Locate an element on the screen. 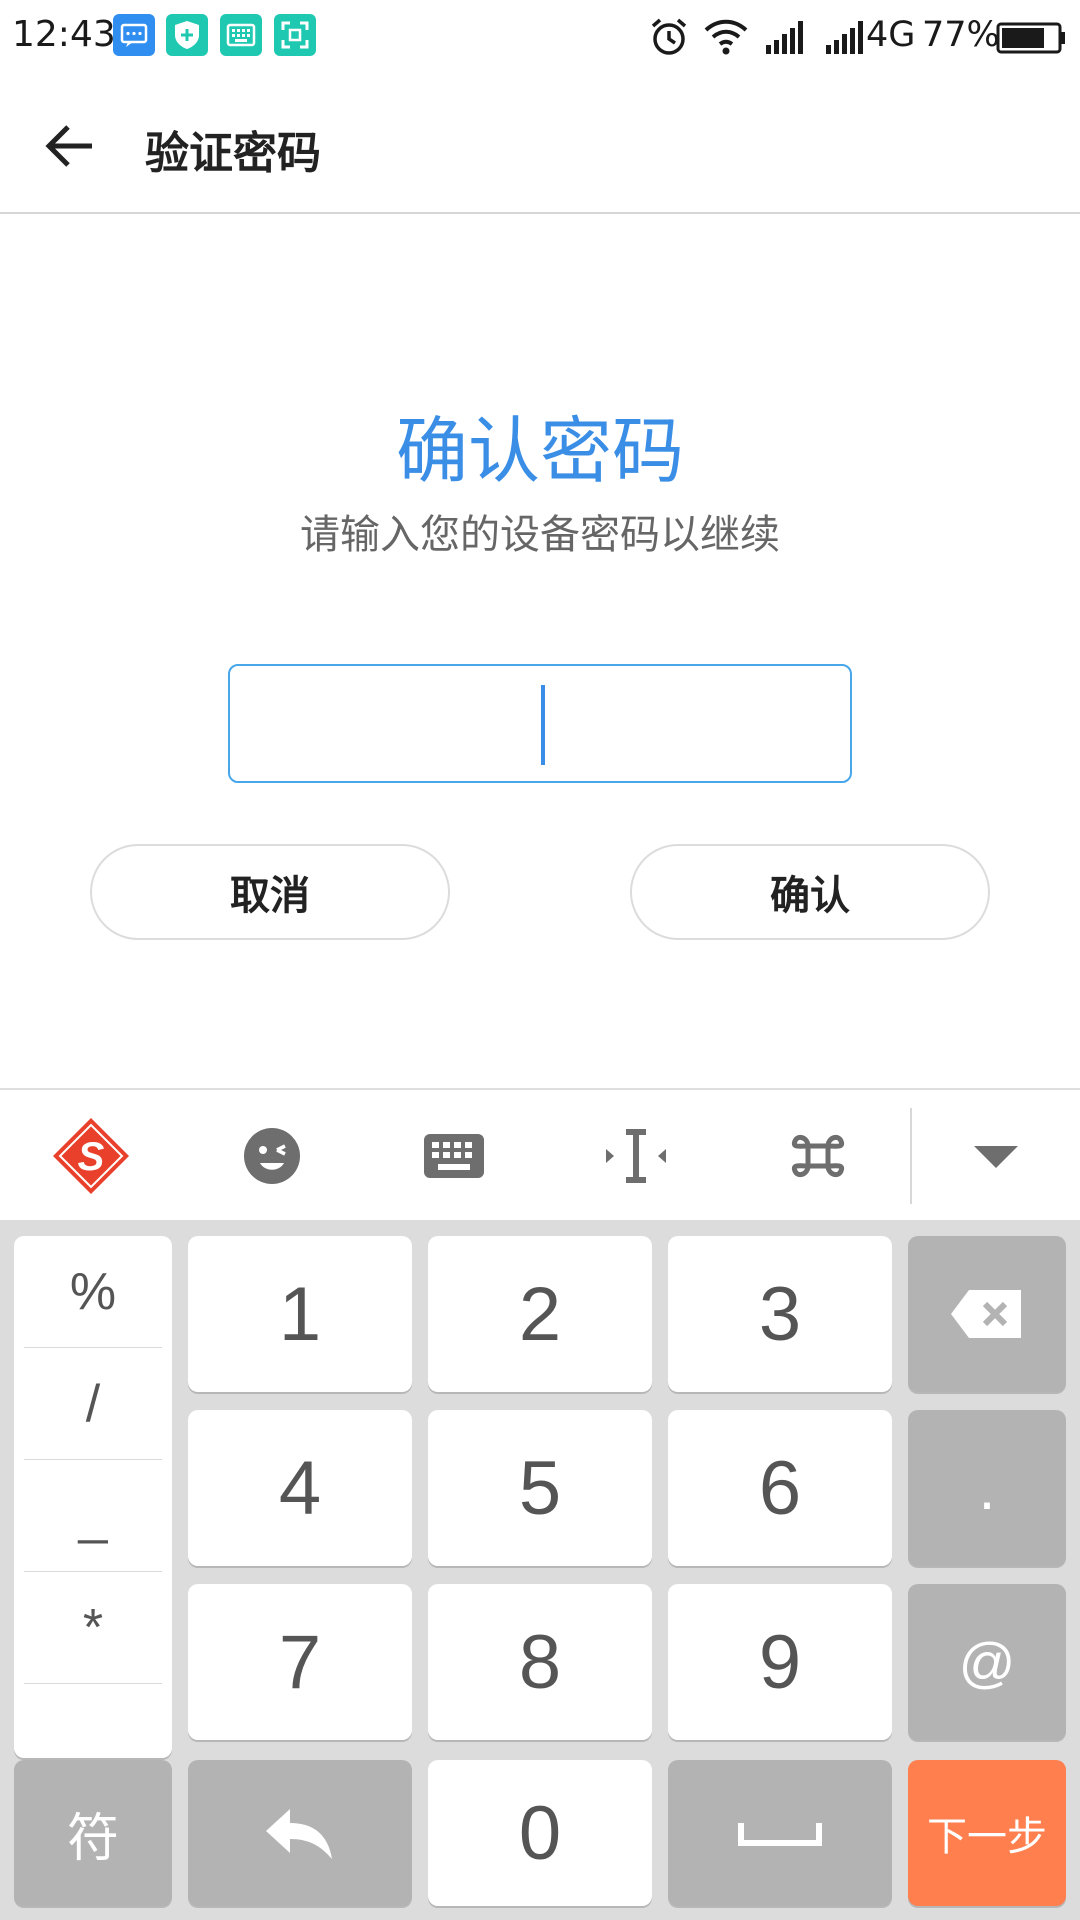  keyboard-switch-icon is located at coordinates (454, 1156).